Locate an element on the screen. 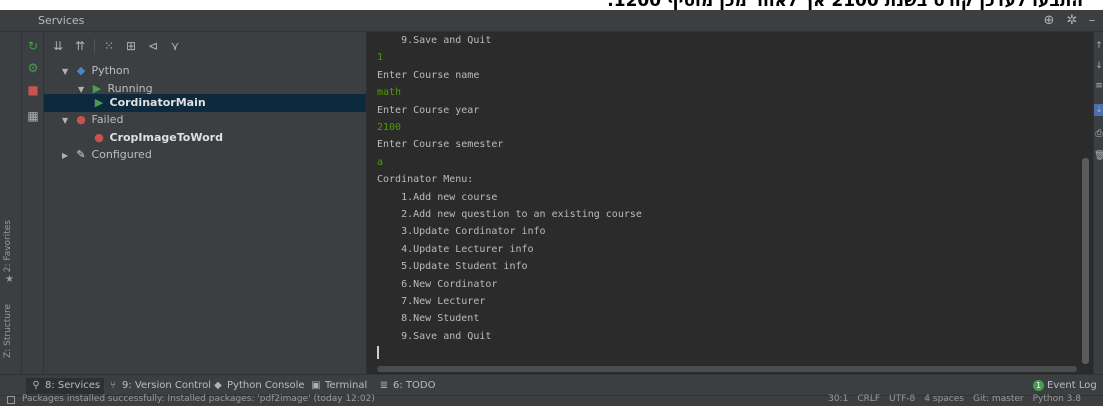  tree-node-failed: ▼ ● Failed is located at coordinates (92, 120).